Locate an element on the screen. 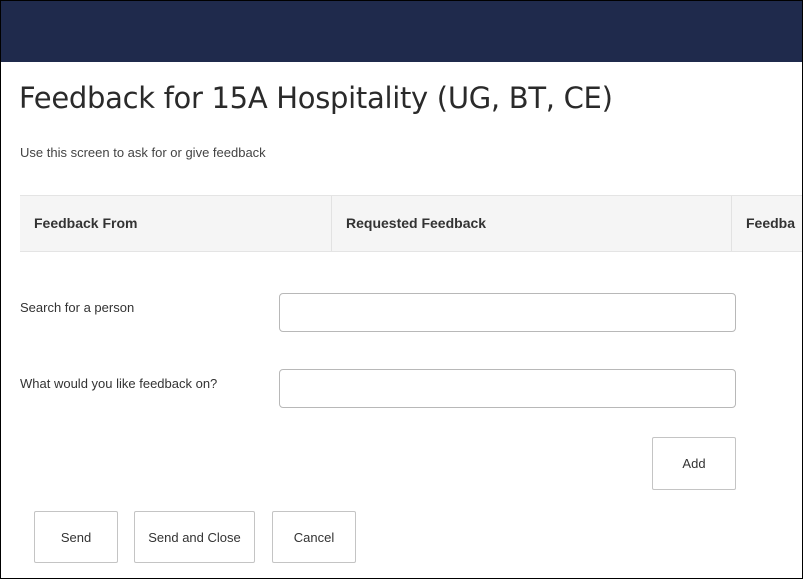  feedback-table-header: Feedback From Requested Feedback Feedba is located at coordinates (411, 223).